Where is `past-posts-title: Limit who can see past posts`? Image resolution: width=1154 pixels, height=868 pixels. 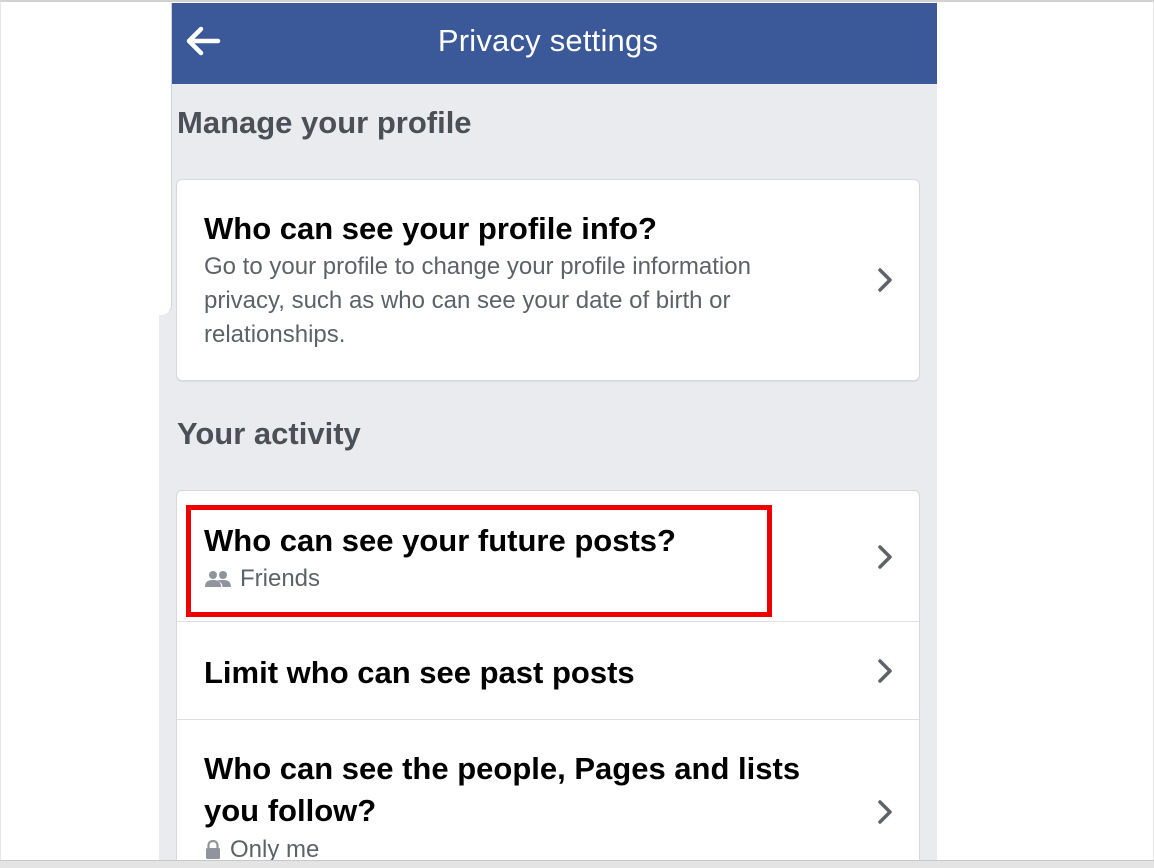 past-posts-title: Limit who can see past posts is located at coordinates (419, 672).